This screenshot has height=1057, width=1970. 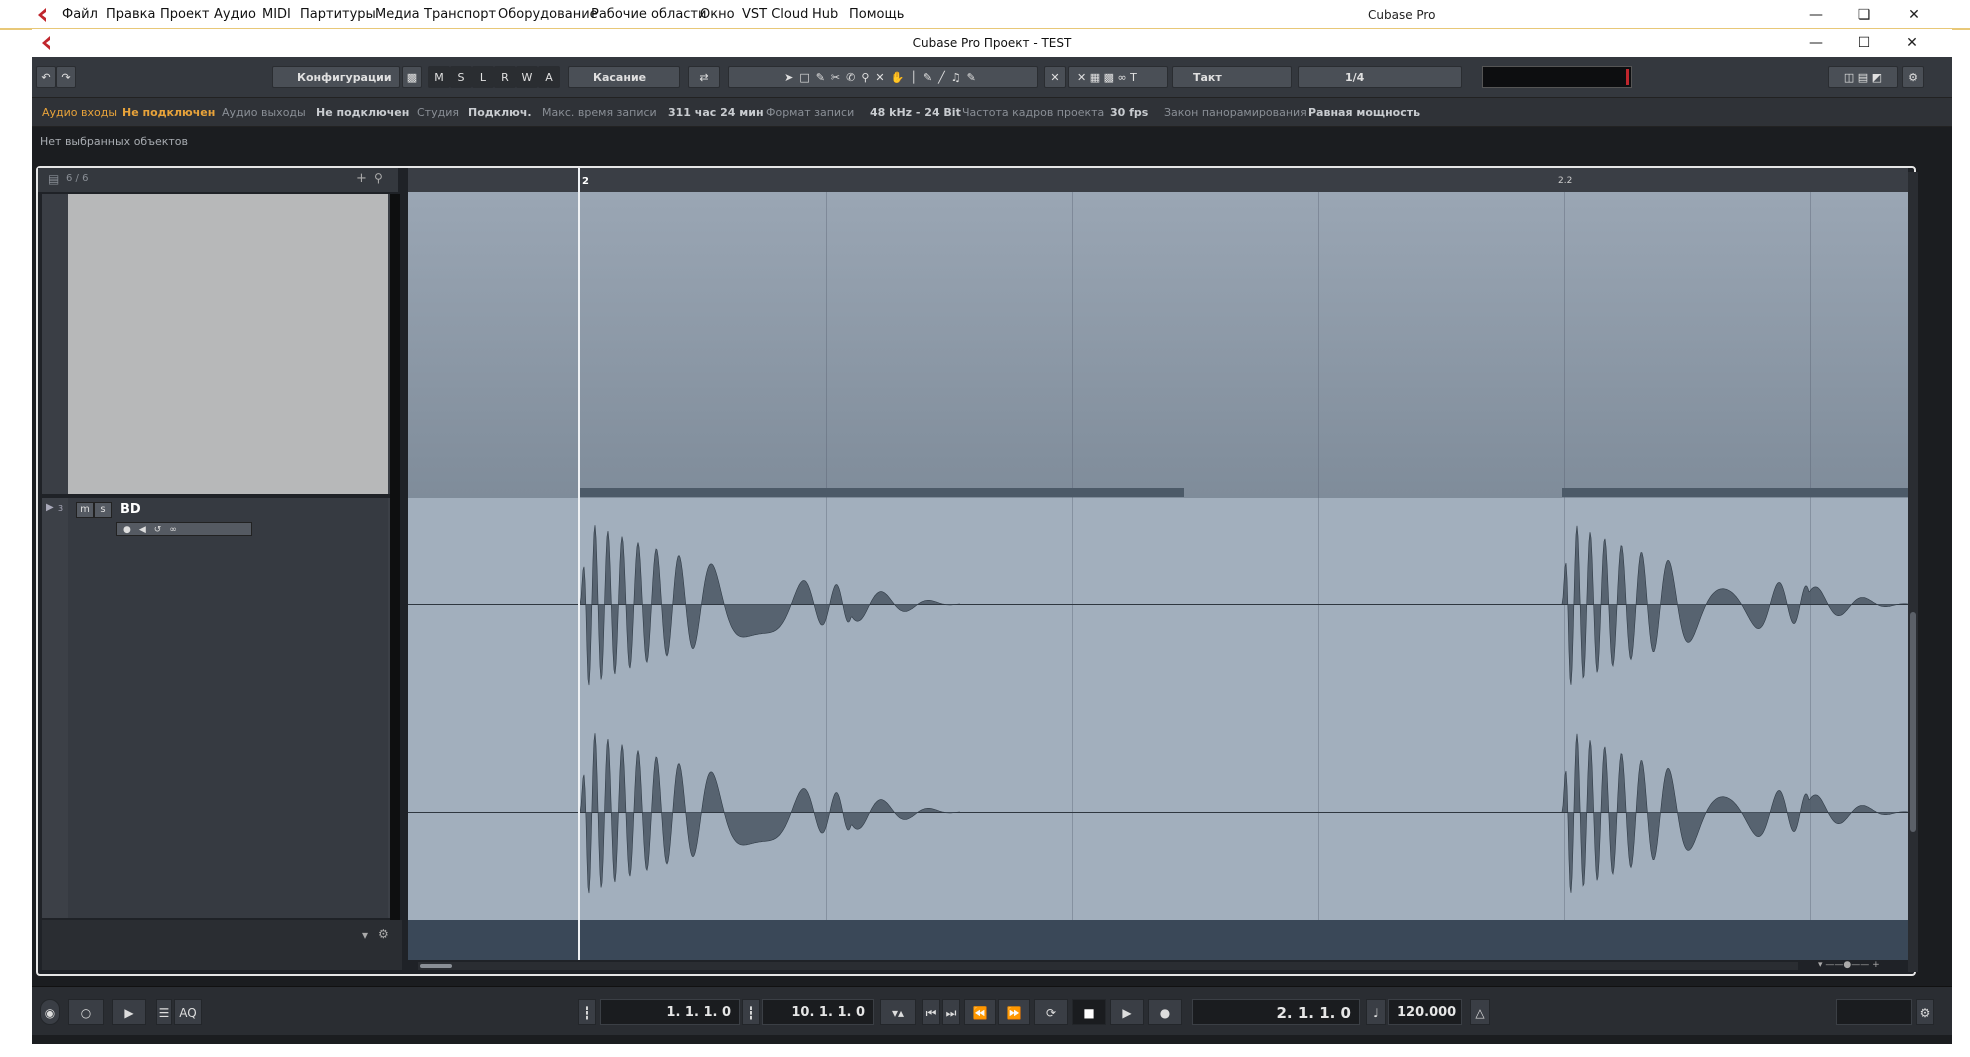 I want to click on record-format-label: Формат записи, so click(x=810, y=112).